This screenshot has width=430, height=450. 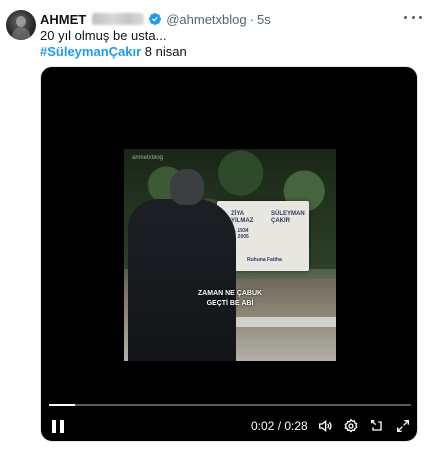 I want to click on timecode: 0:02 / 0:28, so click(x=279, y=426).